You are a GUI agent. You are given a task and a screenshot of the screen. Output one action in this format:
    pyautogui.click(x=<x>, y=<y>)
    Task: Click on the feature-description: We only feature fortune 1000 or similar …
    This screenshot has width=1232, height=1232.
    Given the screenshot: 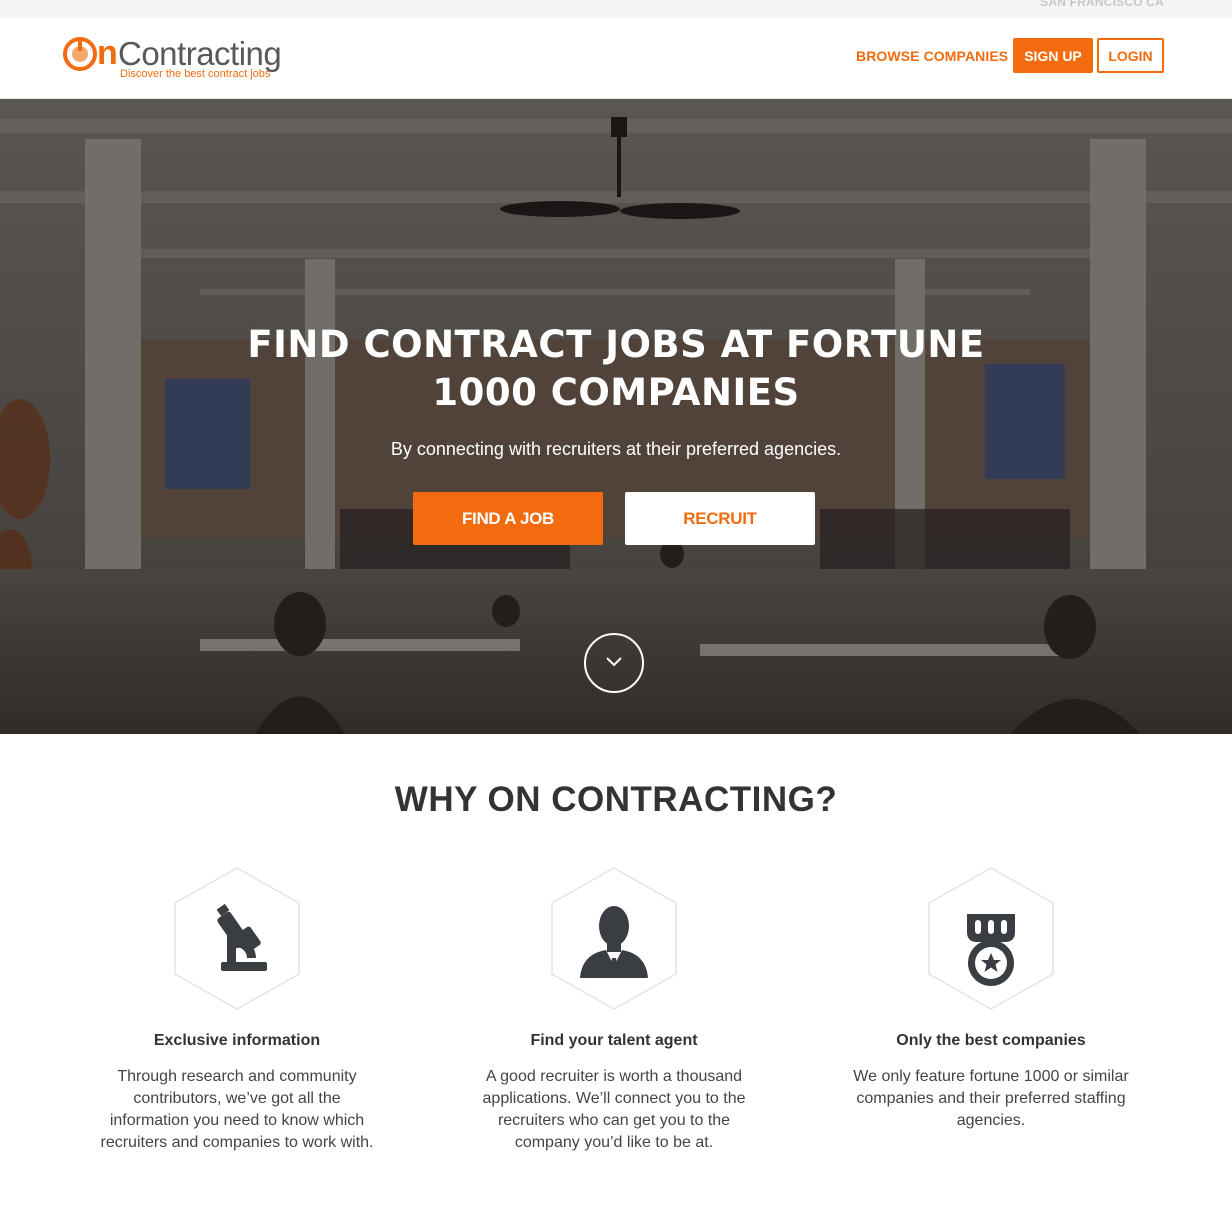 What is the action you would take?
    pyautogui.click(x=991, y=1099)
    